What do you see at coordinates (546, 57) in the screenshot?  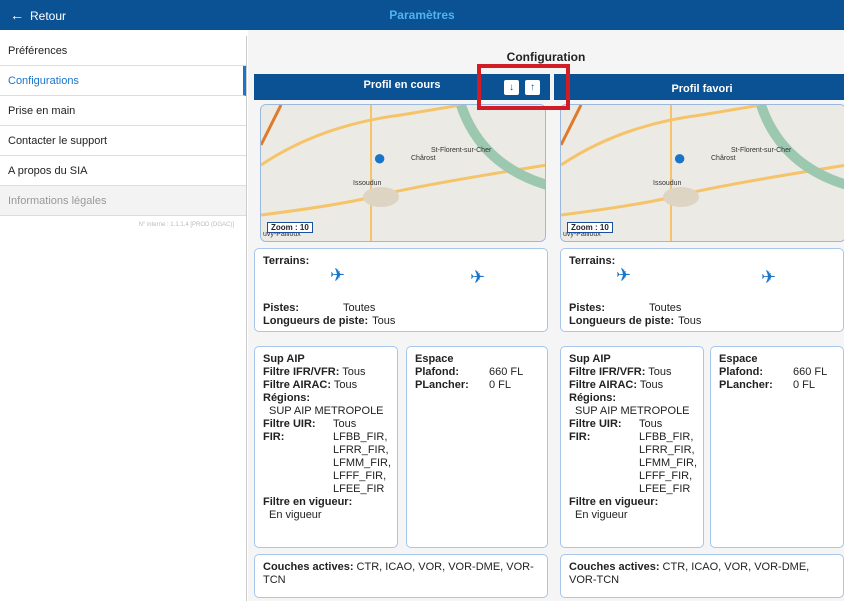 I see `configuration-title: Configuration` at bounding box center [546, 57].